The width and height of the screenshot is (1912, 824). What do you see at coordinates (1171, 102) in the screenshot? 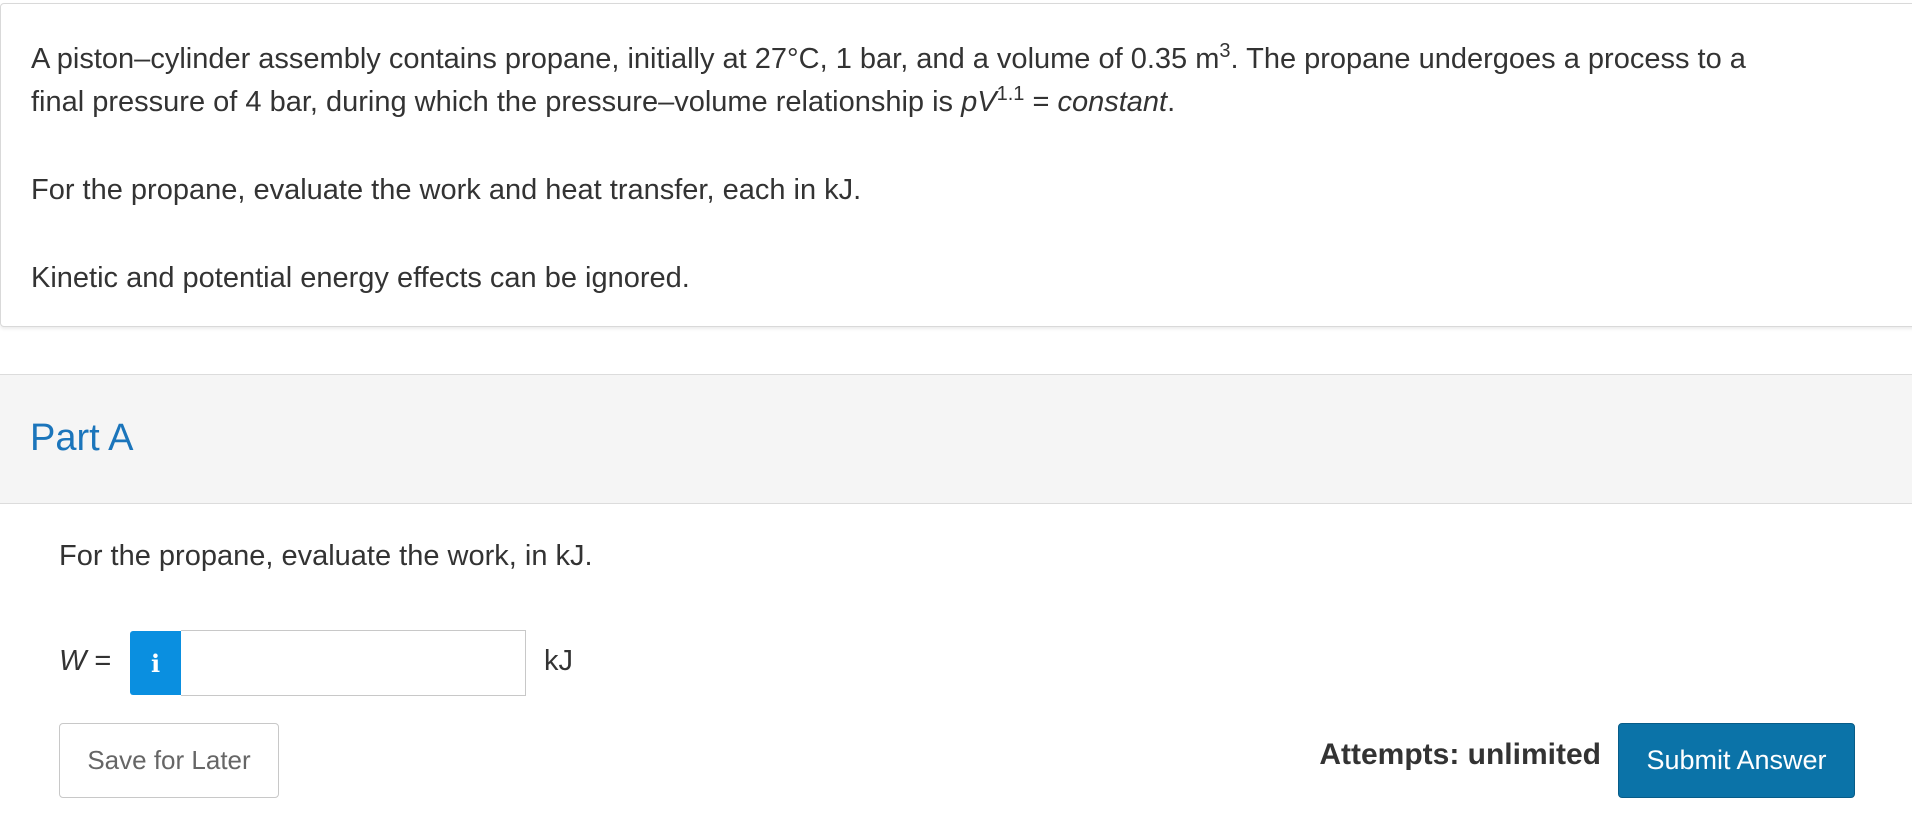
I see `question-text-segment: .` at bounding box center [1171, 102].